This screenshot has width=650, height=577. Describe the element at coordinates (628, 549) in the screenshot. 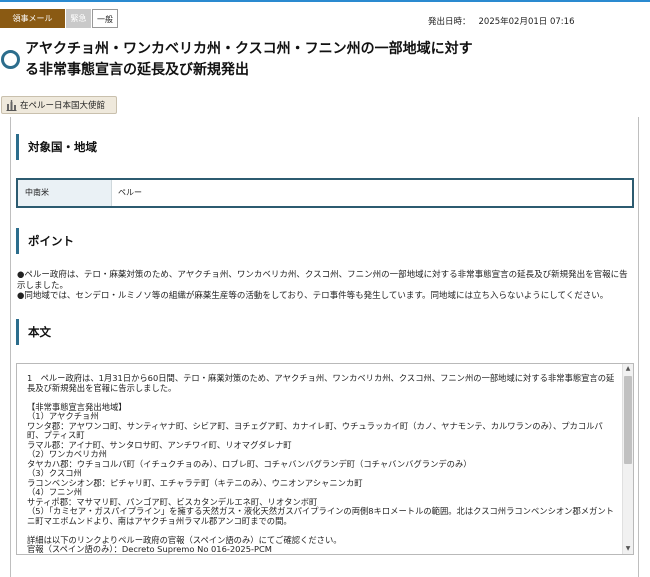

I see `scroll-down-arrow-icon: ▼` at that location.